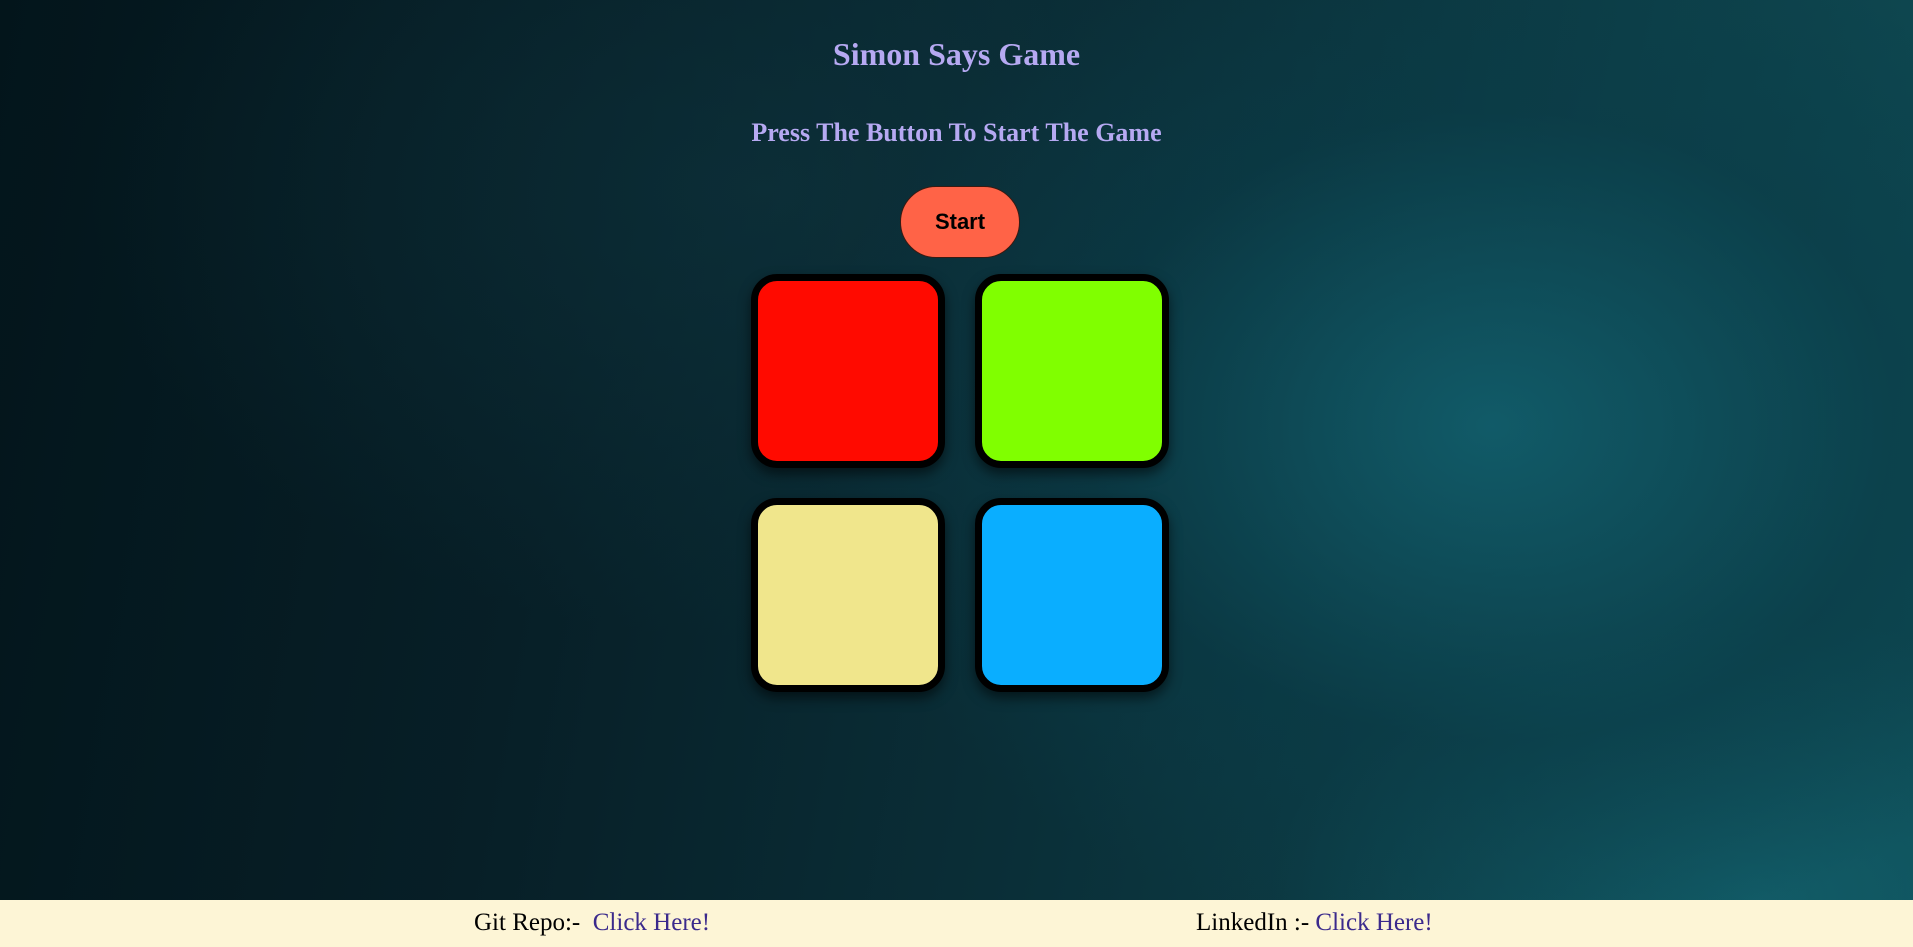 This screenshot has height=947, width=1913. I want to click on green-pad, so click(1072, 371).